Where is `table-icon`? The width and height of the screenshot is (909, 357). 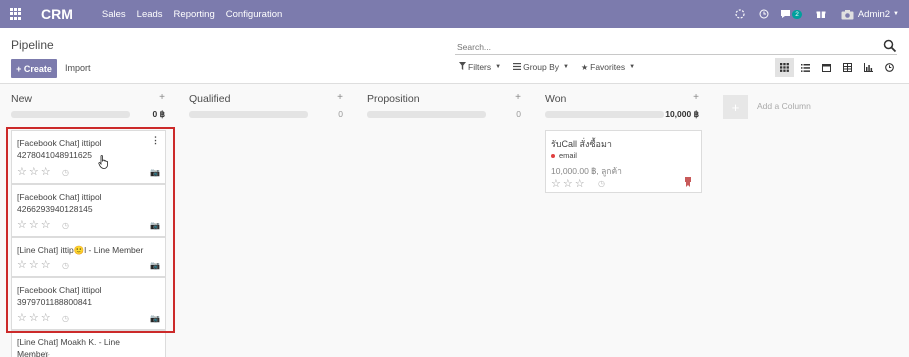 table-icon is located at coordinates (847, 67).